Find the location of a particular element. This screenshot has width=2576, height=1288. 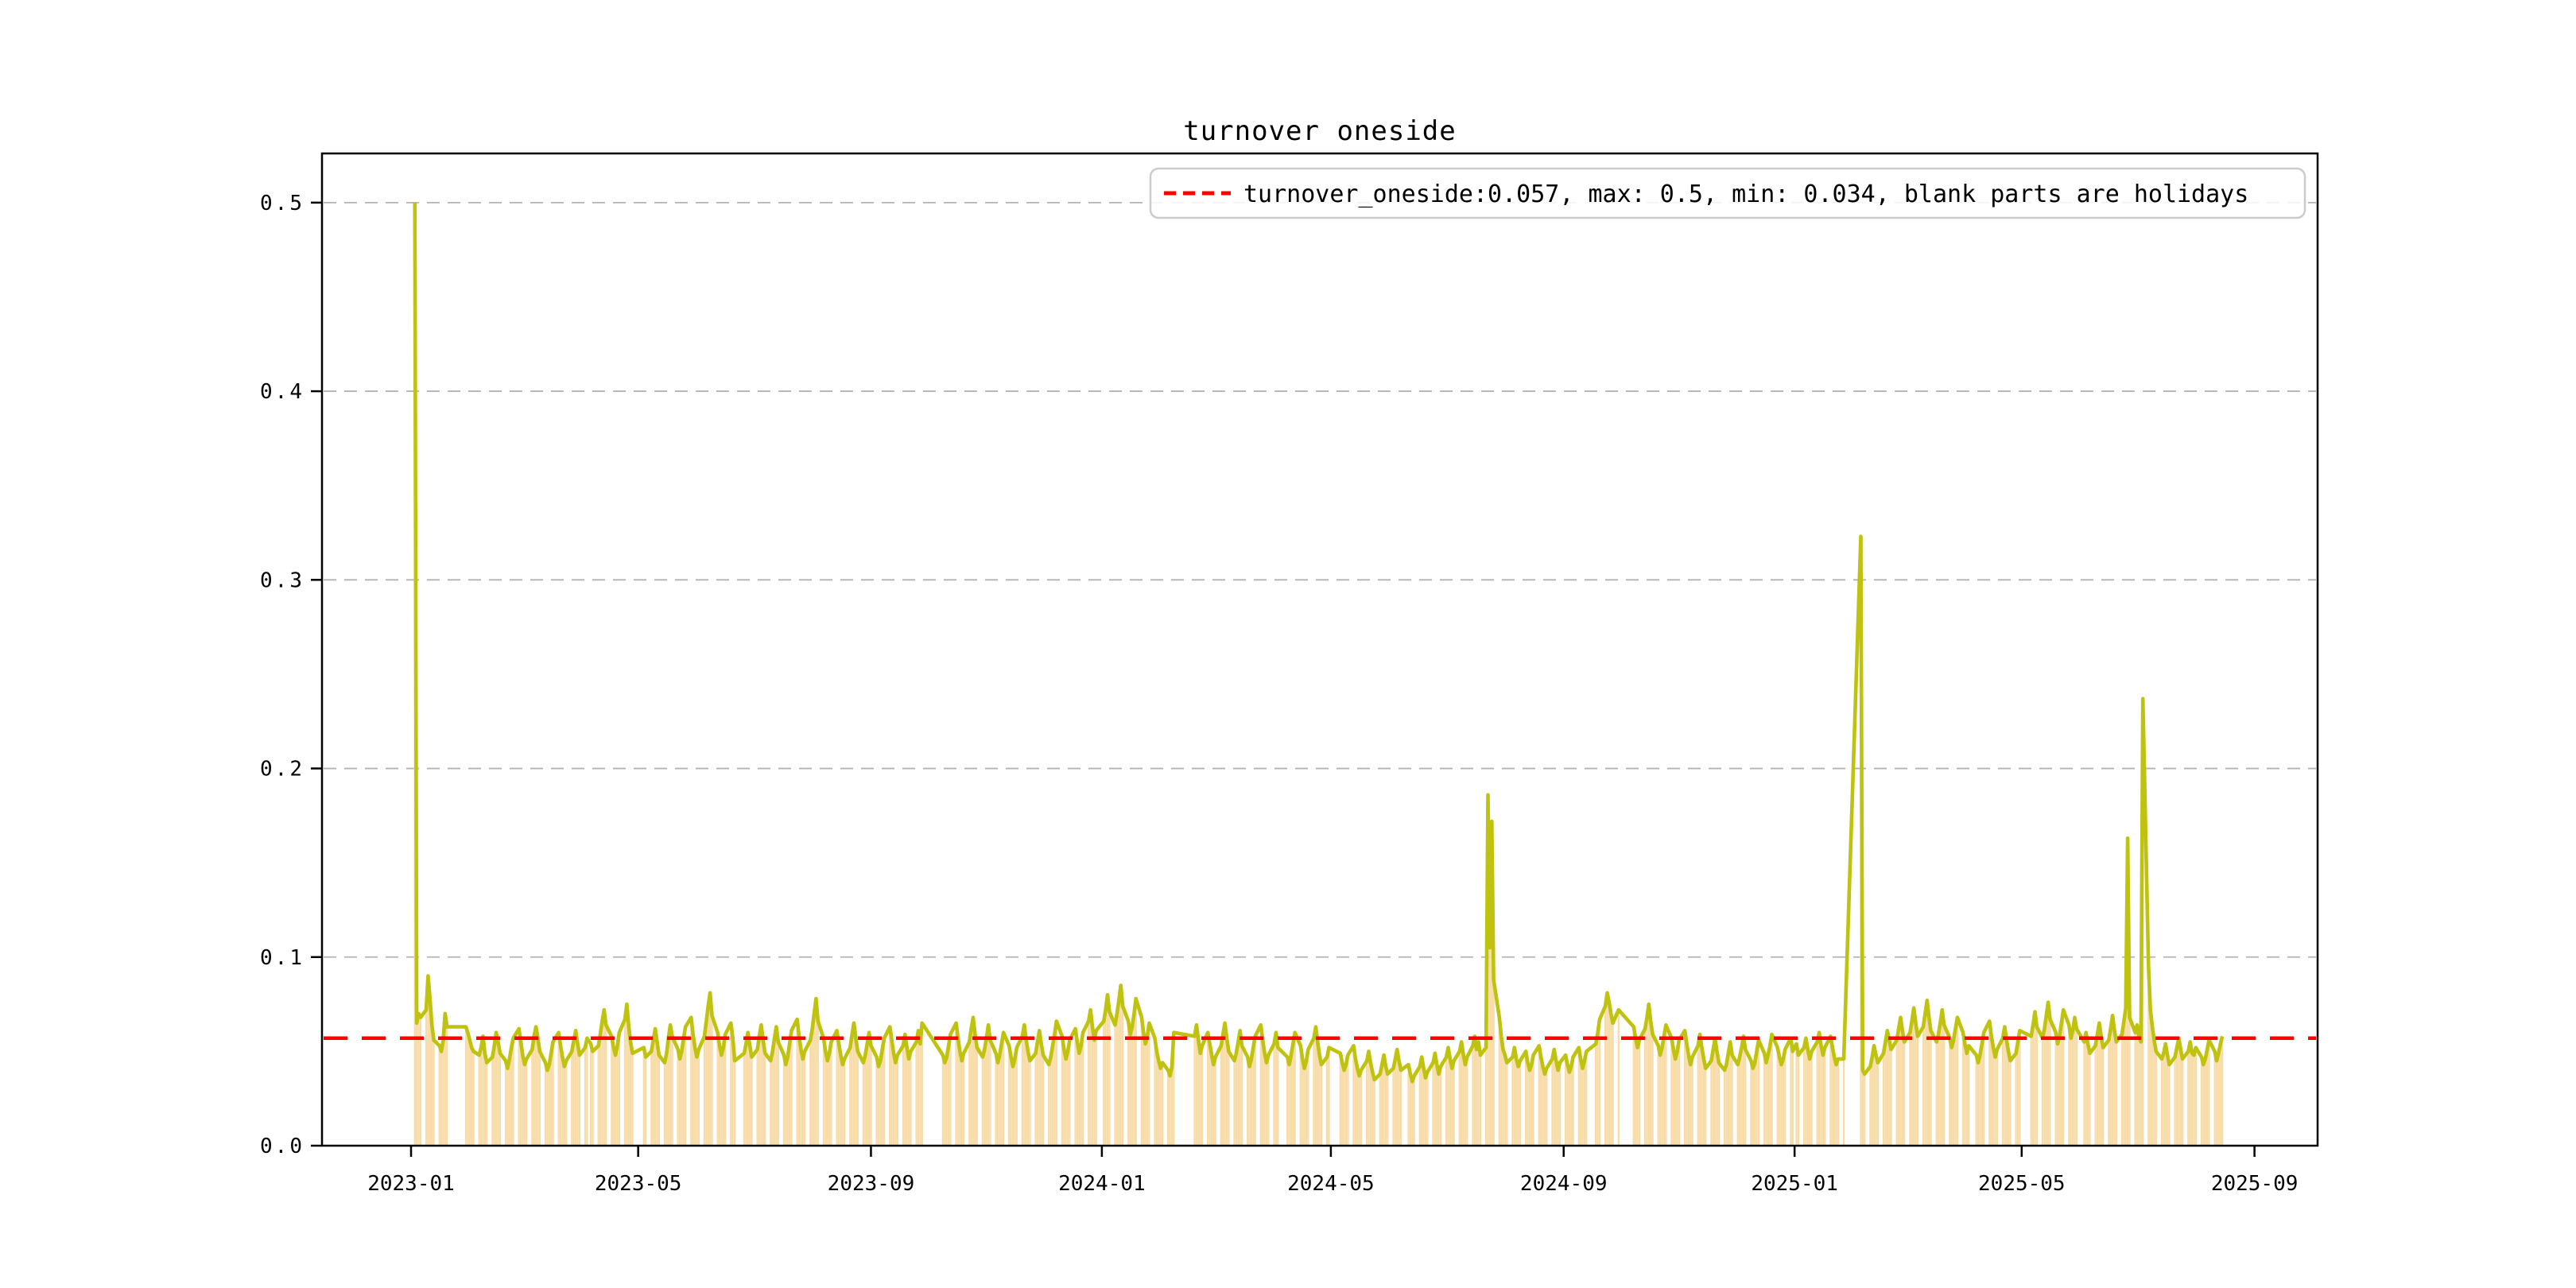

x-tick-label: 2023-05 is located at coordinates (639, 1184).